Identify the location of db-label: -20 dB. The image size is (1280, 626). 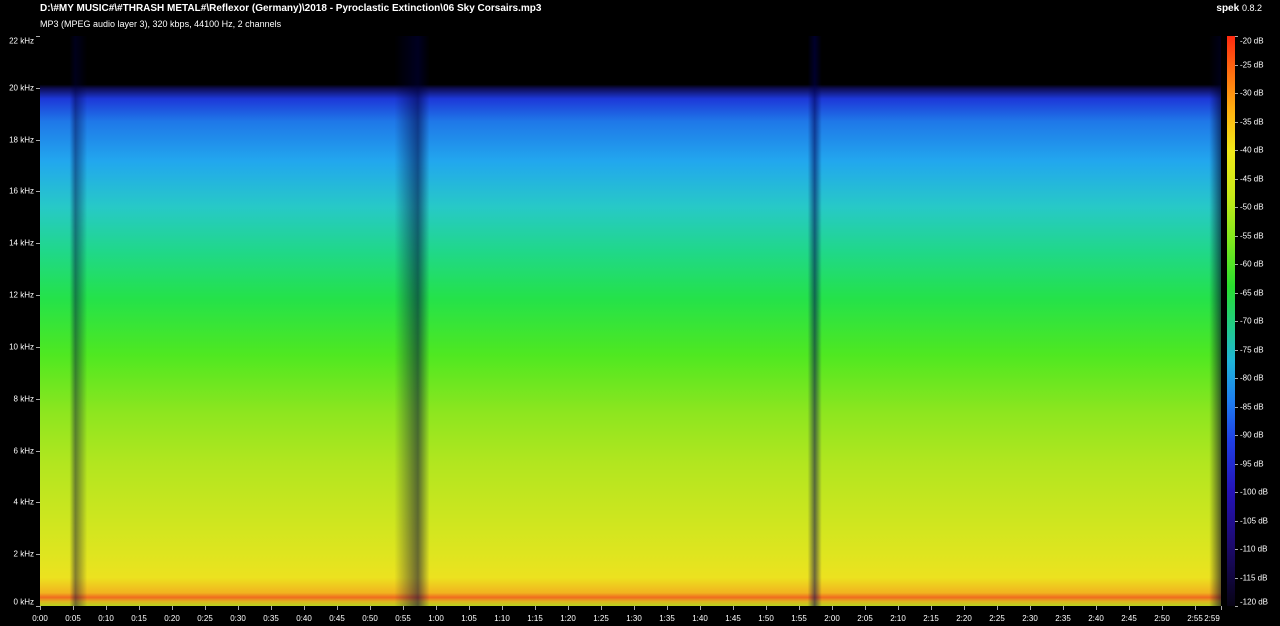
(1252, 41).